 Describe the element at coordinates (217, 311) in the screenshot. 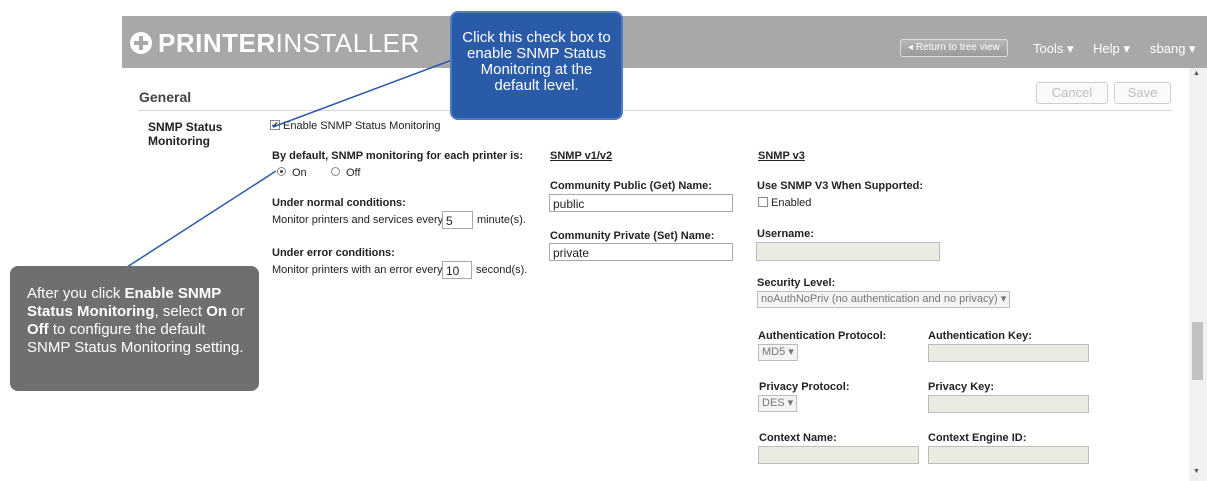

I see `gray-tip-bold-2: On` at that location.